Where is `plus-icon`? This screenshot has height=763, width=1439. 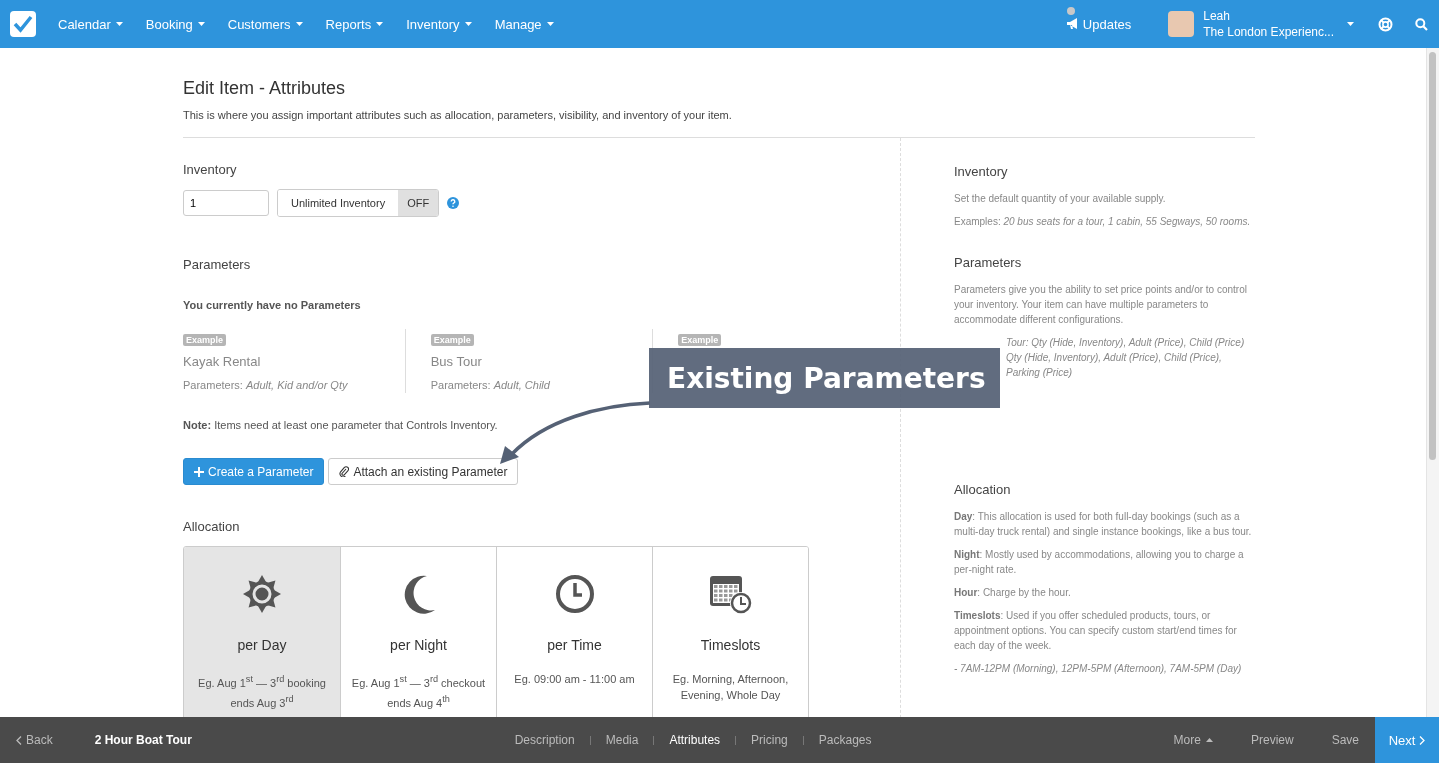 plus-icon is located at coordinates (199, 471).